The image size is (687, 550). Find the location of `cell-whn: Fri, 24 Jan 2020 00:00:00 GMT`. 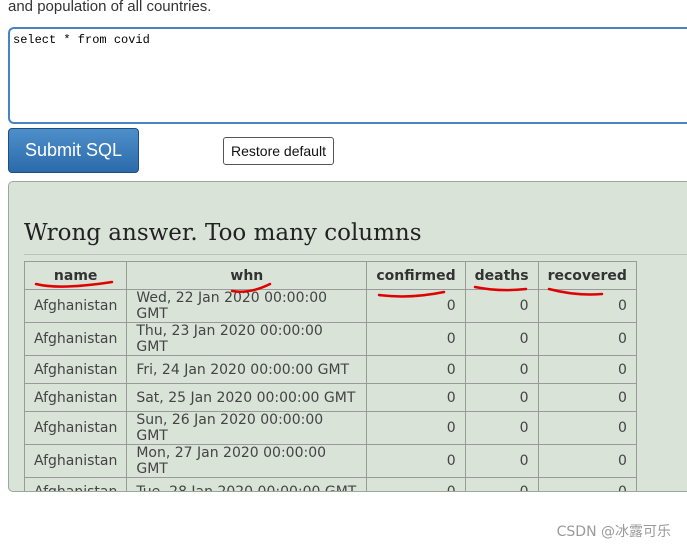

cell-whn: Fri, 24 Jan 2020 00:00:00 GMT is located at coordinates (247, 369).